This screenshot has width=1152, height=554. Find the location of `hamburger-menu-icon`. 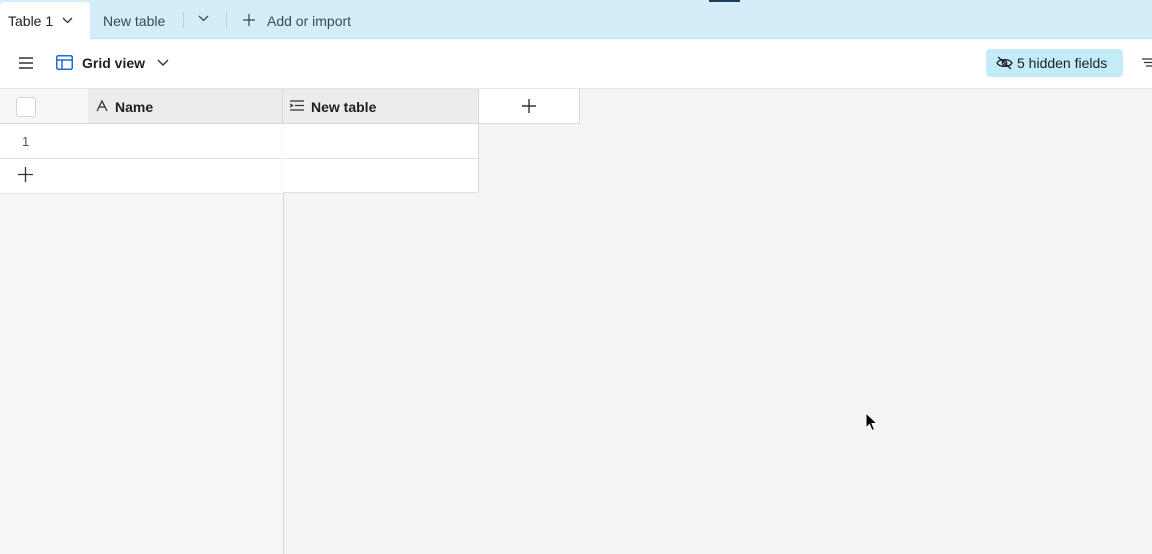

hamburger-menu-icon is located at coordinates (26, 63).